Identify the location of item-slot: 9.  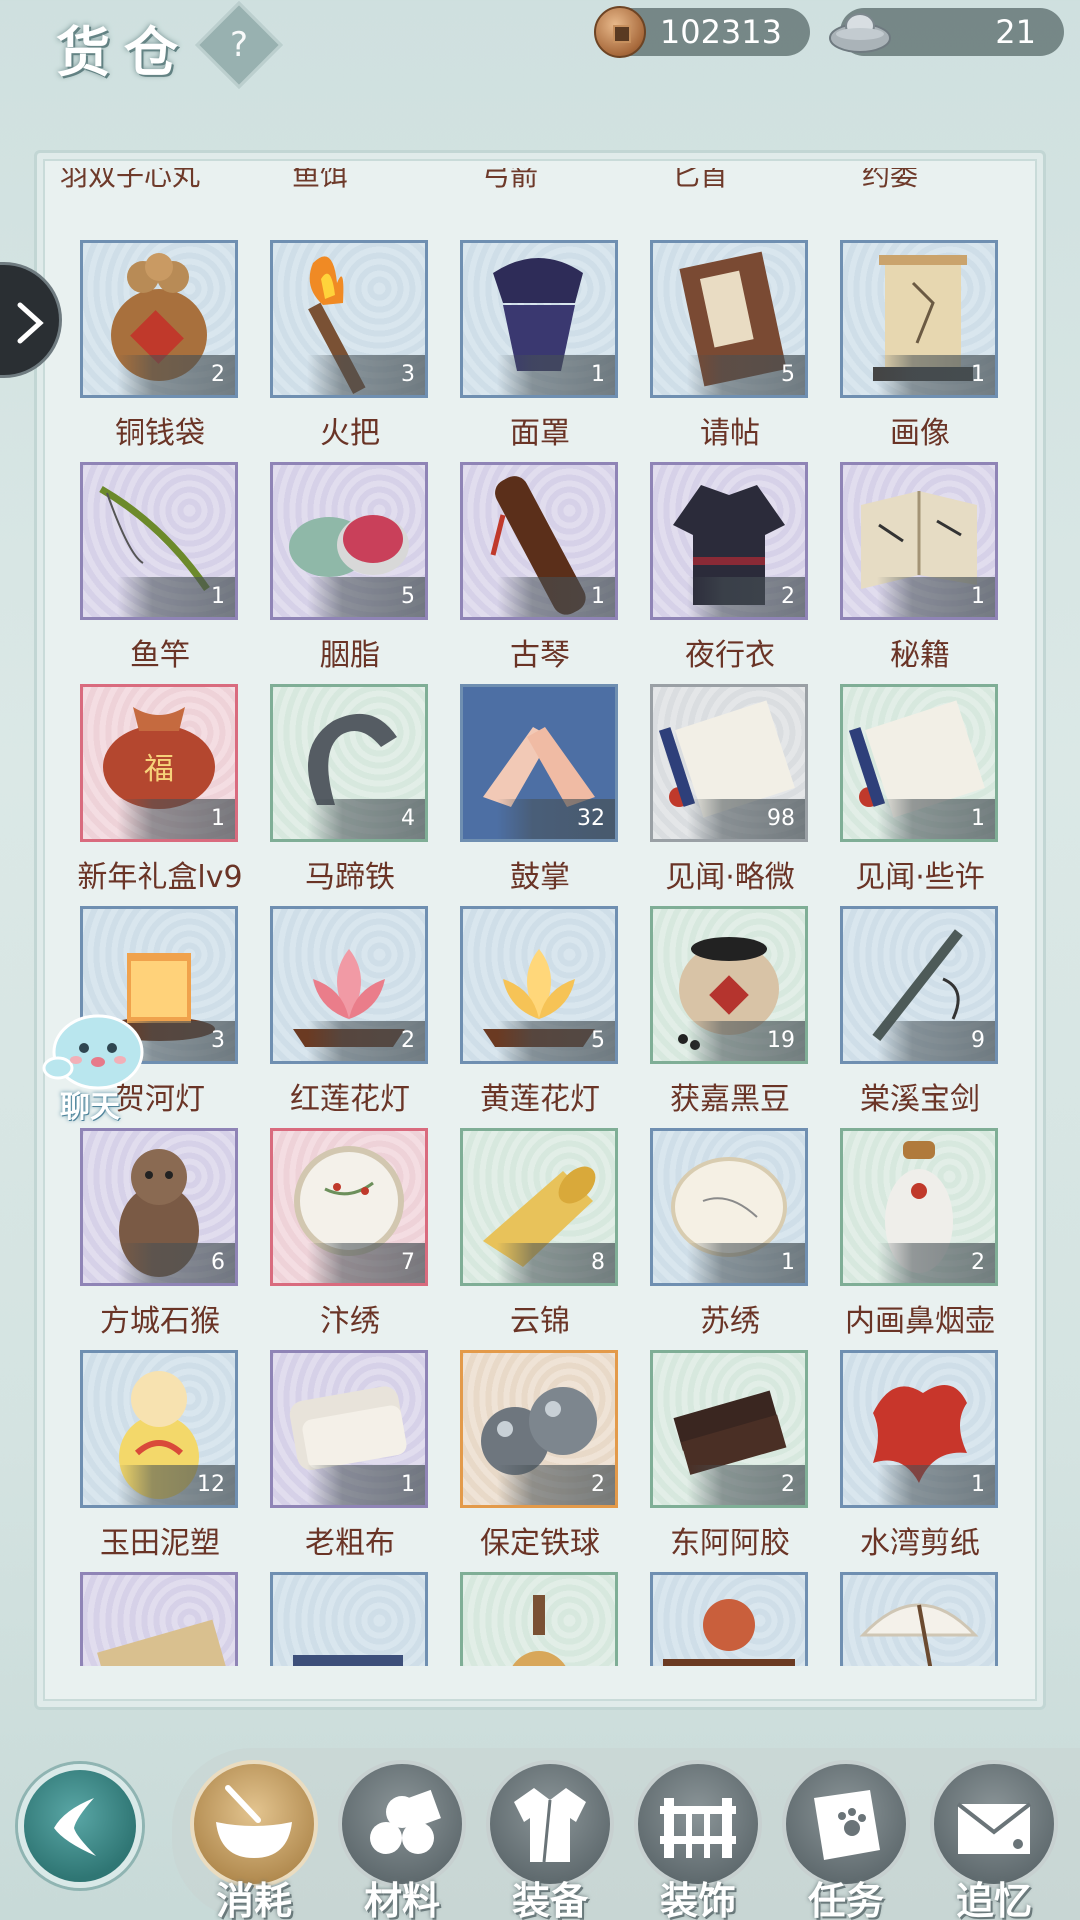
(919, 985).